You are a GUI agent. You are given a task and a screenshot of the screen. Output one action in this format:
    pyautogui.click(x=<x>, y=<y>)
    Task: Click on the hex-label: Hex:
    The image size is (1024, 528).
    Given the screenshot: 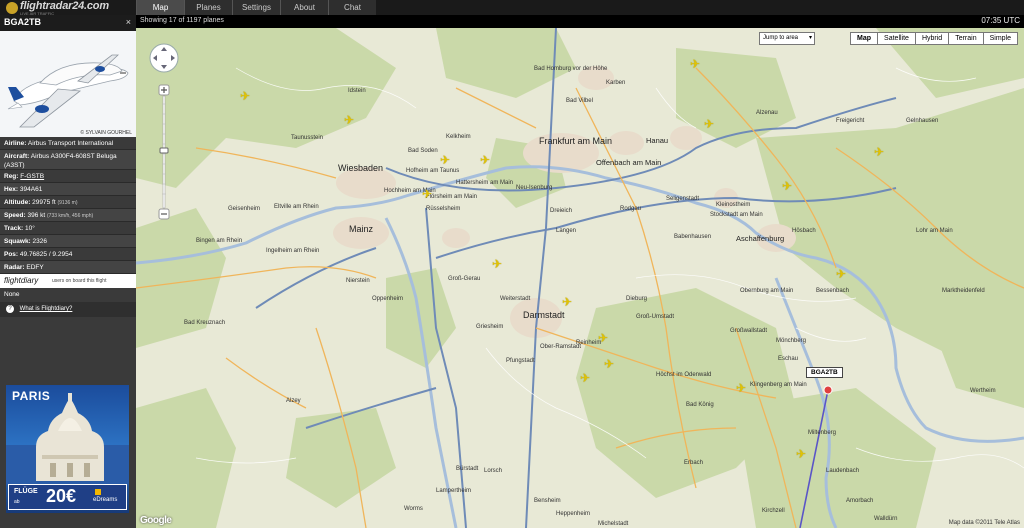 What is the action you would take?
    pyautogui.click(x=11, y=189)
    